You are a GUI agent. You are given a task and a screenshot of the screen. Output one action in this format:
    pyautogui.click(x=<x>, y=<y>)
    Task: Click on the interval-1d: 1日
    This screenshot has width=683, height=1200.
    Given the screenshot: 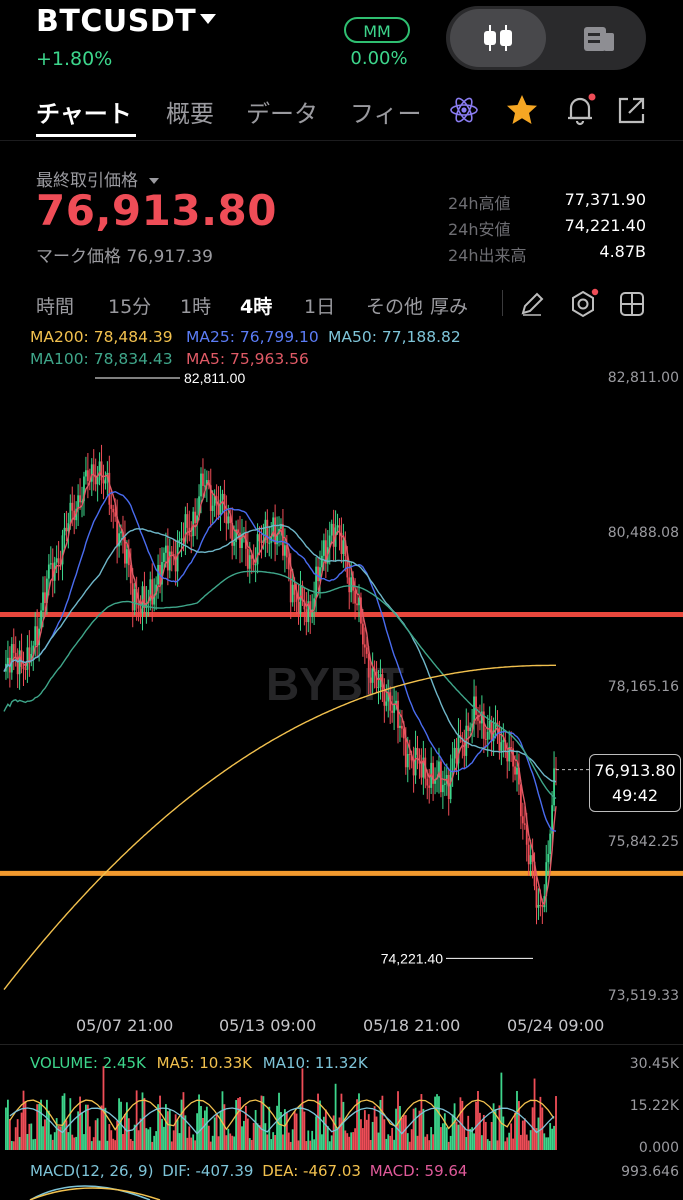 What is the action you would take?
    pyautogui.click(x=319, y=305)
    